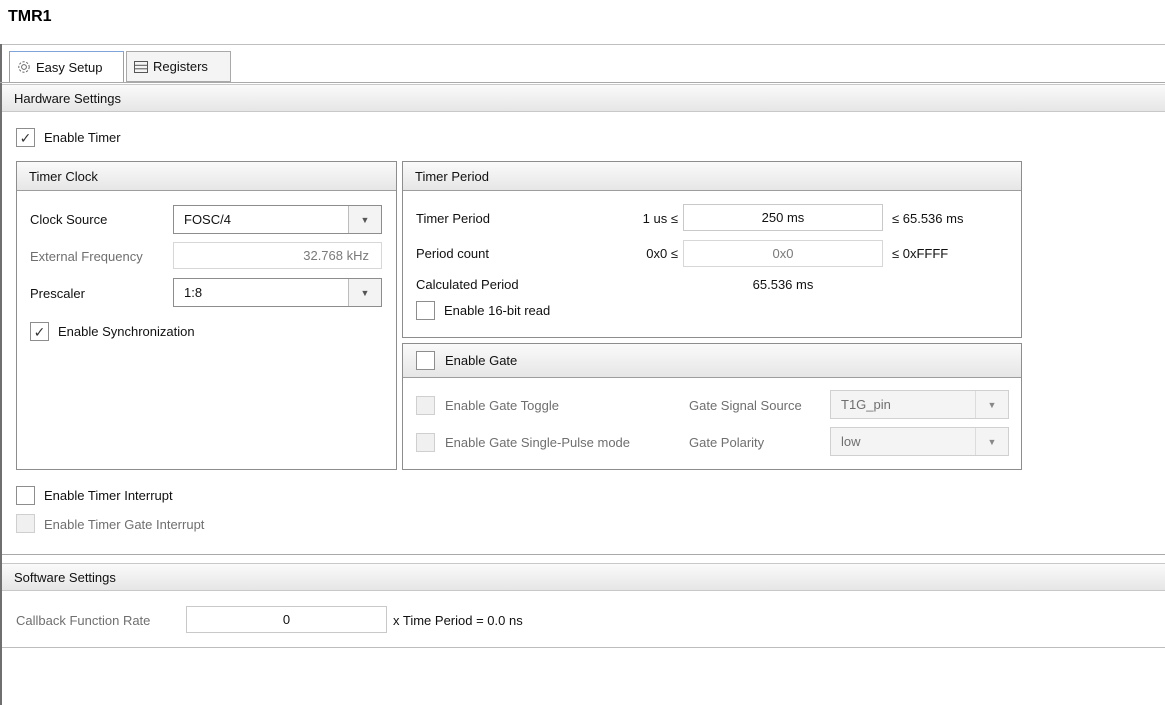 This screenshot has width=1165, height=705. Describe the element at coordinates (207, 219) in the screenshot. I see `clock-source-value: FOSC/4` at that location.